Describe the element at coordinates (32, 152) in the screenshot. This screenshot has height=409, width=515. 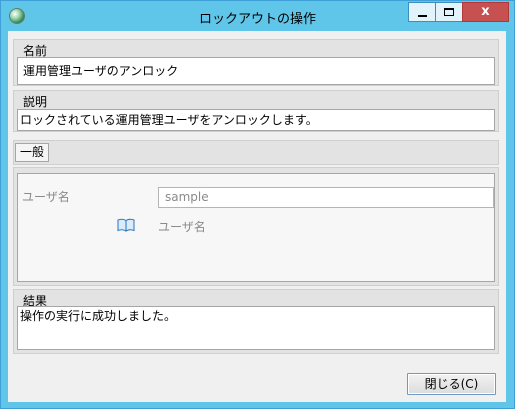
I see `tab-general: 一般` at that location.